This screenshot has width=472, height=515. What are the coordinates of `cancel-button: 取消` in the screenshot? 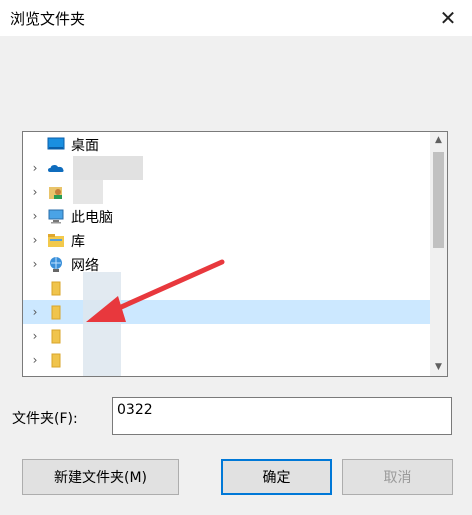 It's located at (397, 477).